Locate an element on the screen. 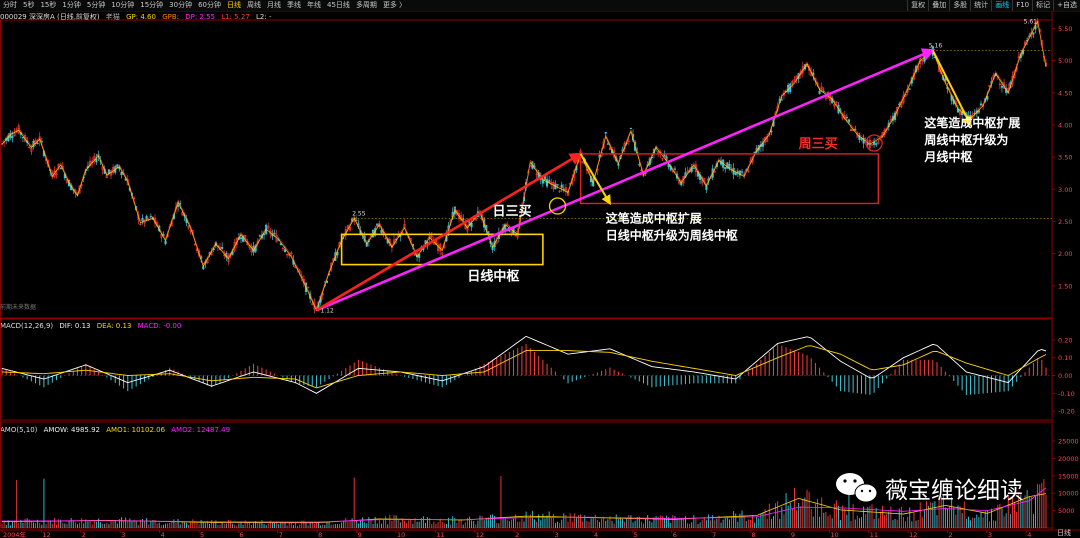 Image resolution: width=1080 pixels, height=538 pixels. price-tick-7: 5.00 is located at coordinates (1065, 61).